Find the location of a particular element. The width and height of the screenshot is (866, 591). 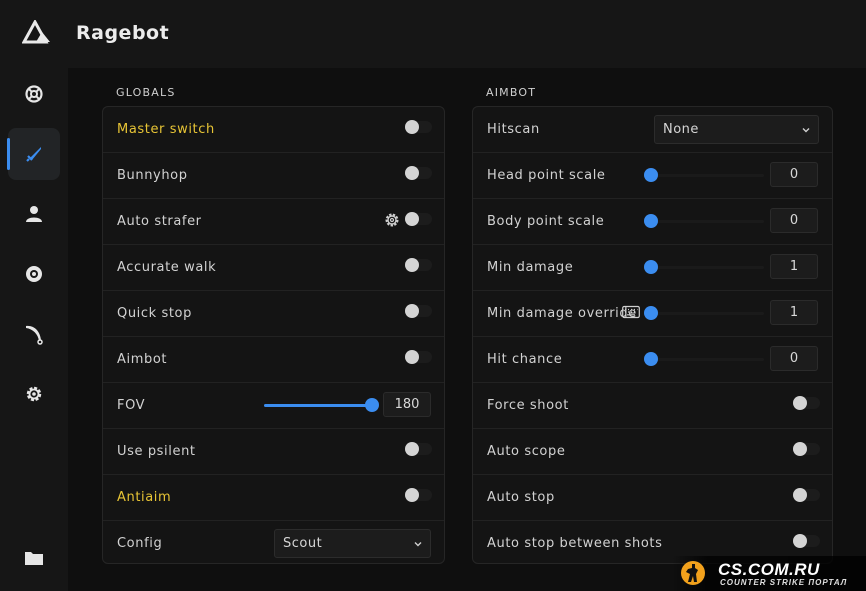

watermark-subtitle: COUNTER STRIKE ПОРТАЛ is located at coordinates (784, 582).